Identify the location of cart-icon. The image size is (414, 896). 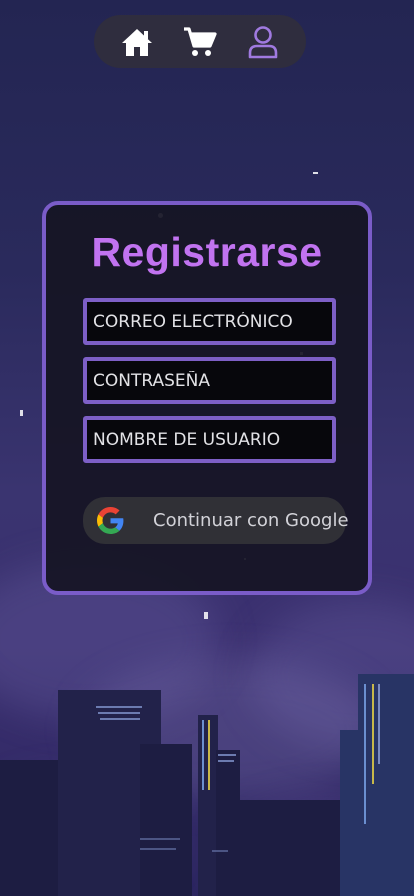
(200, 41).